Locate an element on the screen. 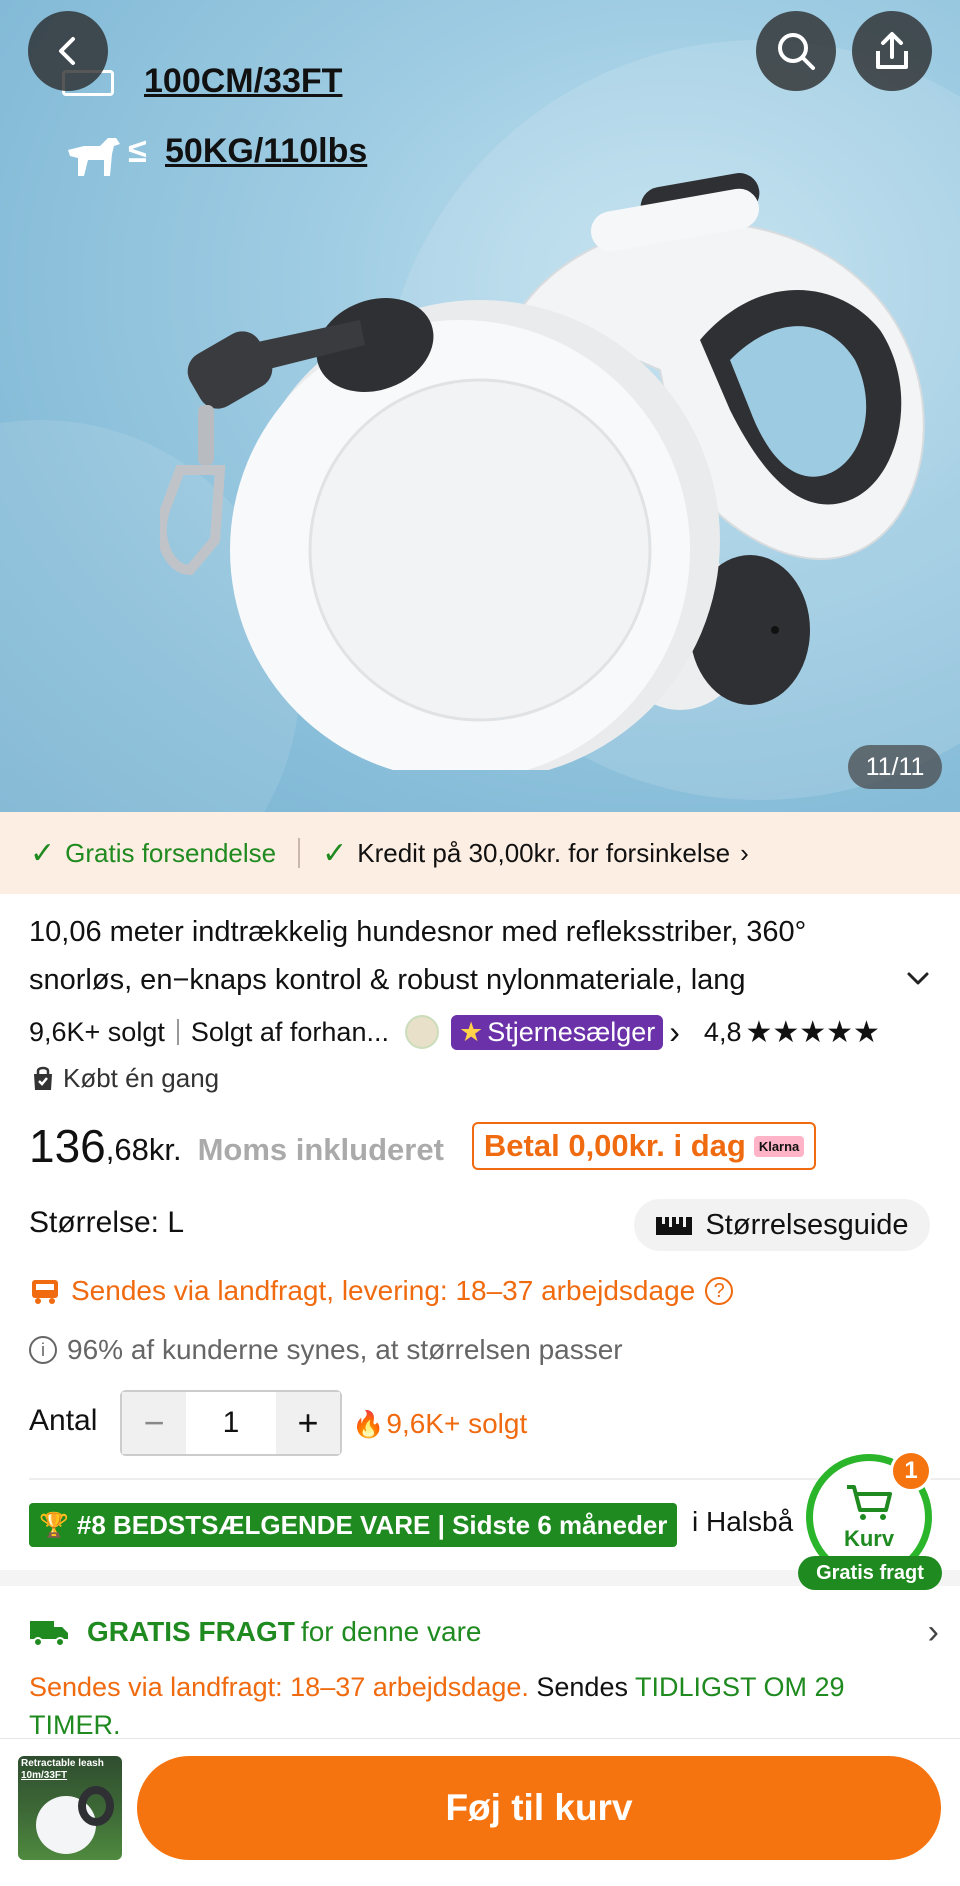 This screenshot has height=1886, width=960. quantity-stepper: − 1 + is located at coordinates (231, 1423).